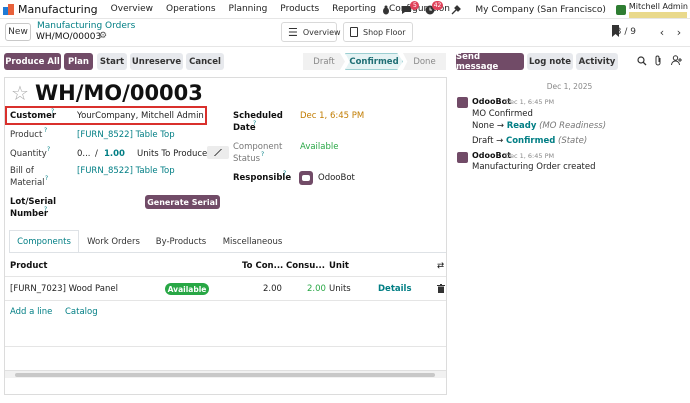  Describe the element at coordinates (29, 266) in the screenshot. I see `column-header-product: Product` at that location.